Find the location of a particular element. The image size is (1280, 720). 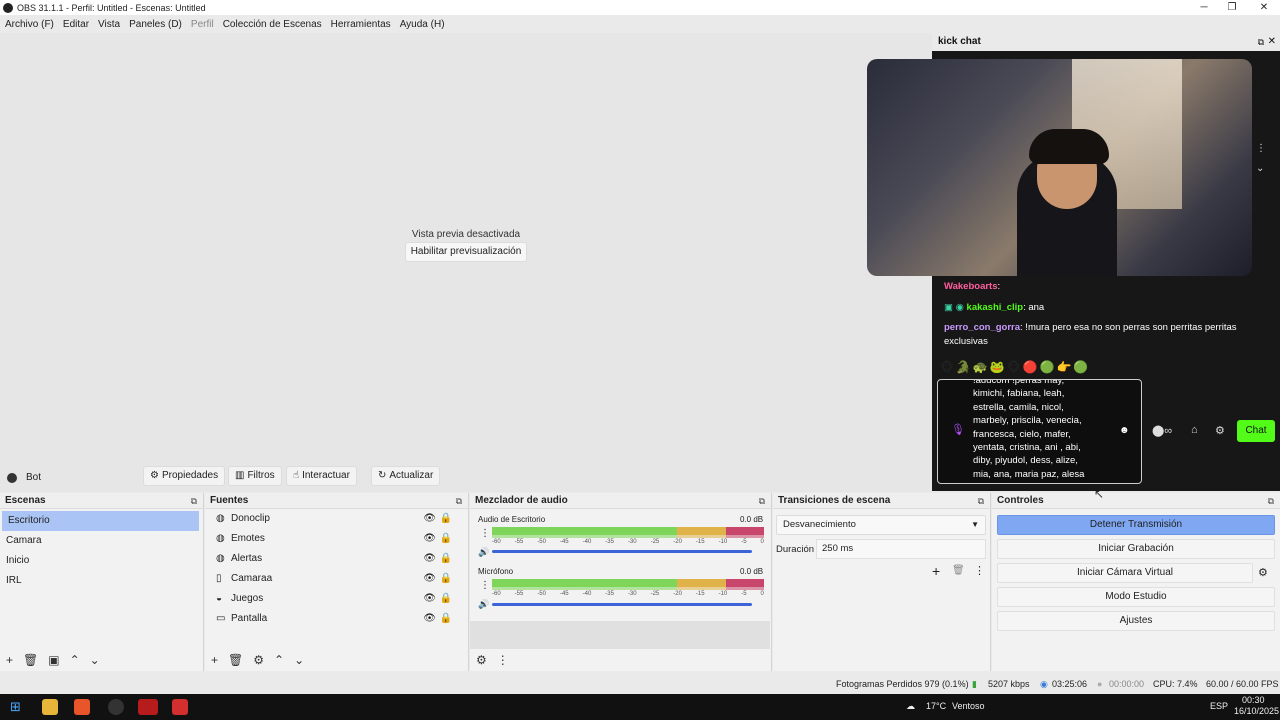

meter-tick: -15 is located at coordinates (700, 594).